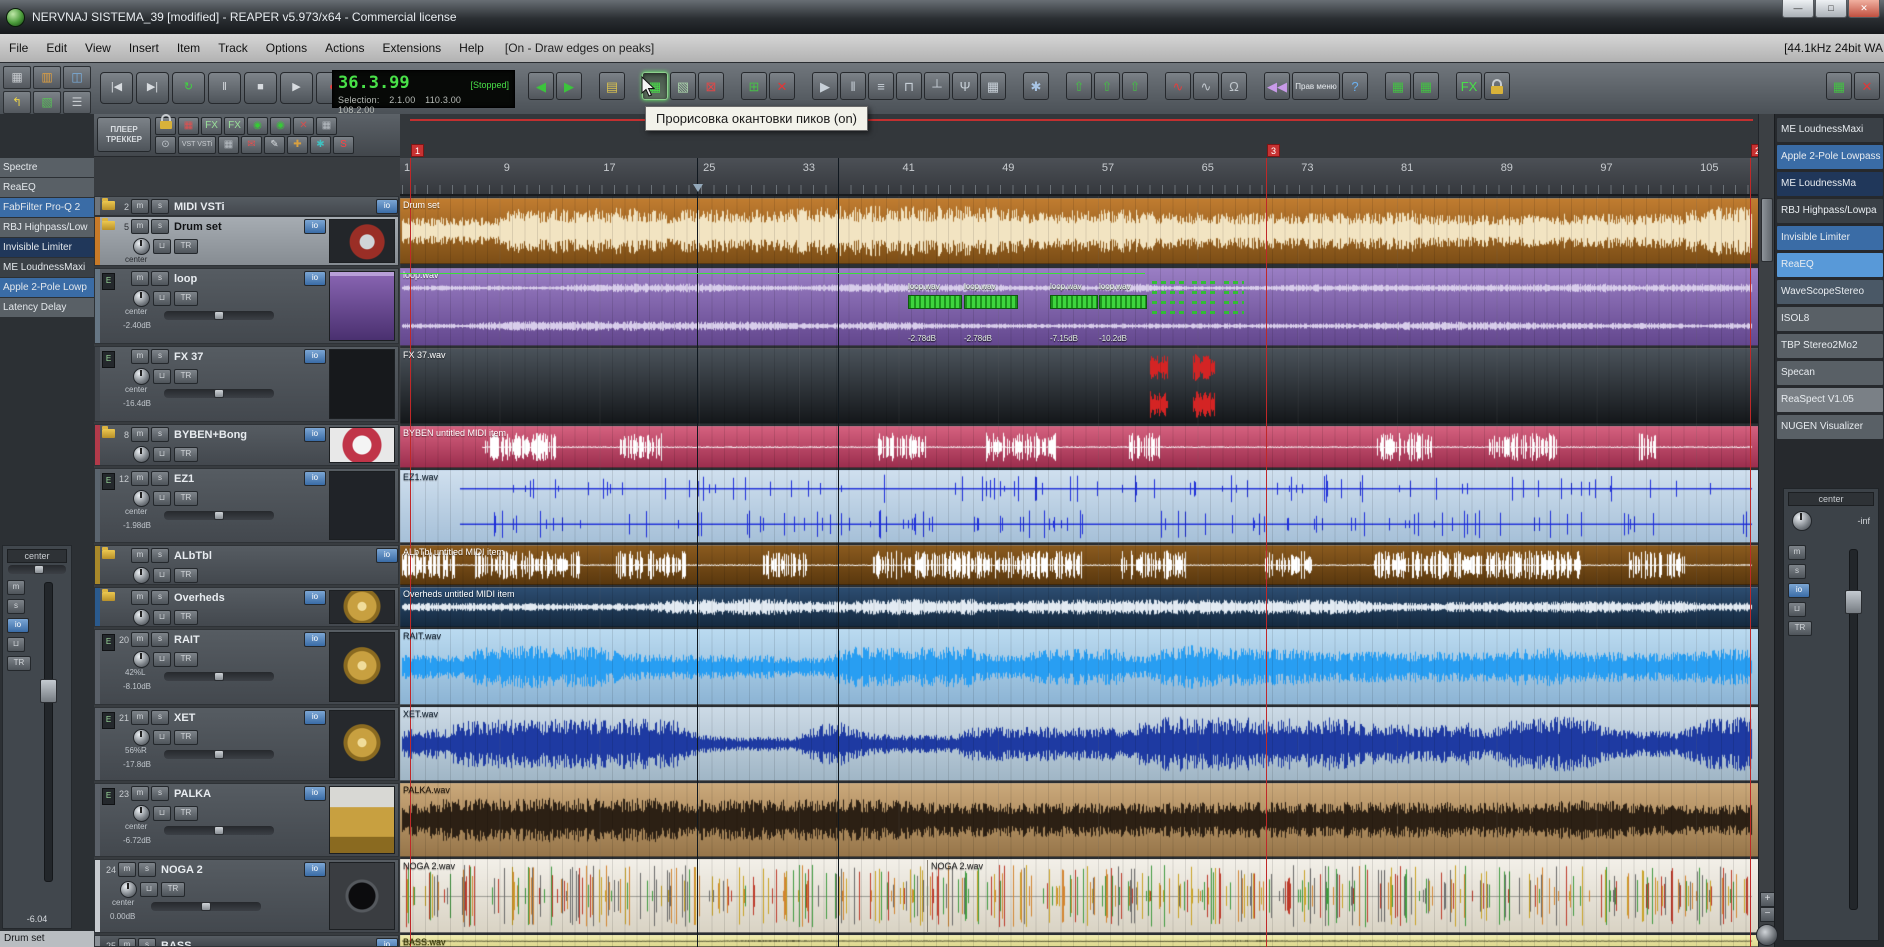 This screenshot has height=947, width=1884. I want to click on track-panel-rait: E 20 m s RAIT io ⊔ TR 42%L -8.10dB, so click(246, 667).